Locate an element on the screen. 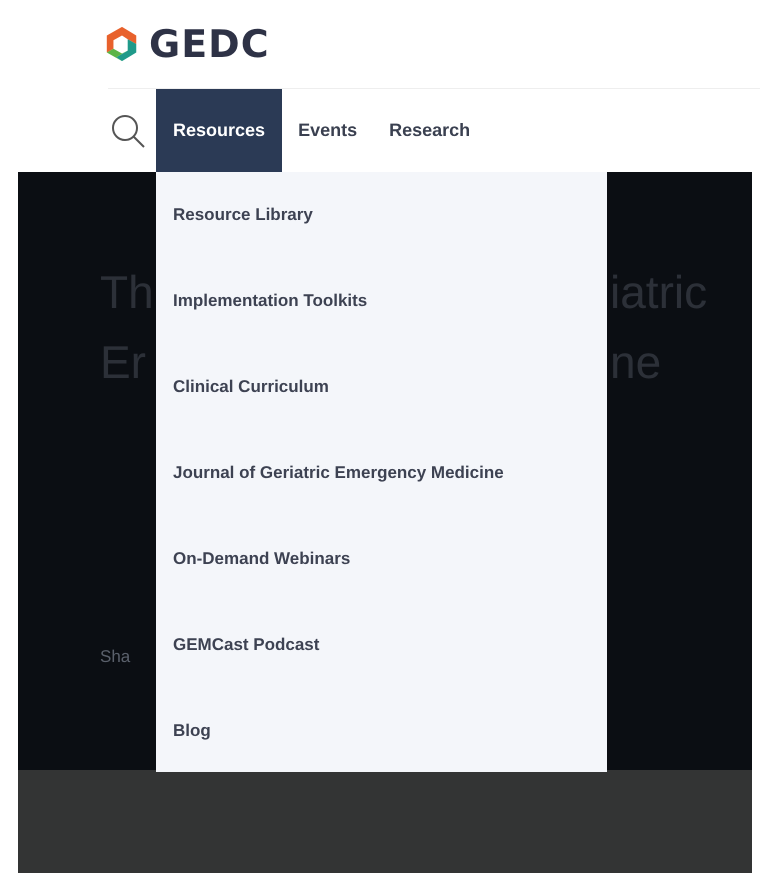 The height and width of the screenshot is (873, 760). menu-item: Blog is located at coordinates (381, 731).